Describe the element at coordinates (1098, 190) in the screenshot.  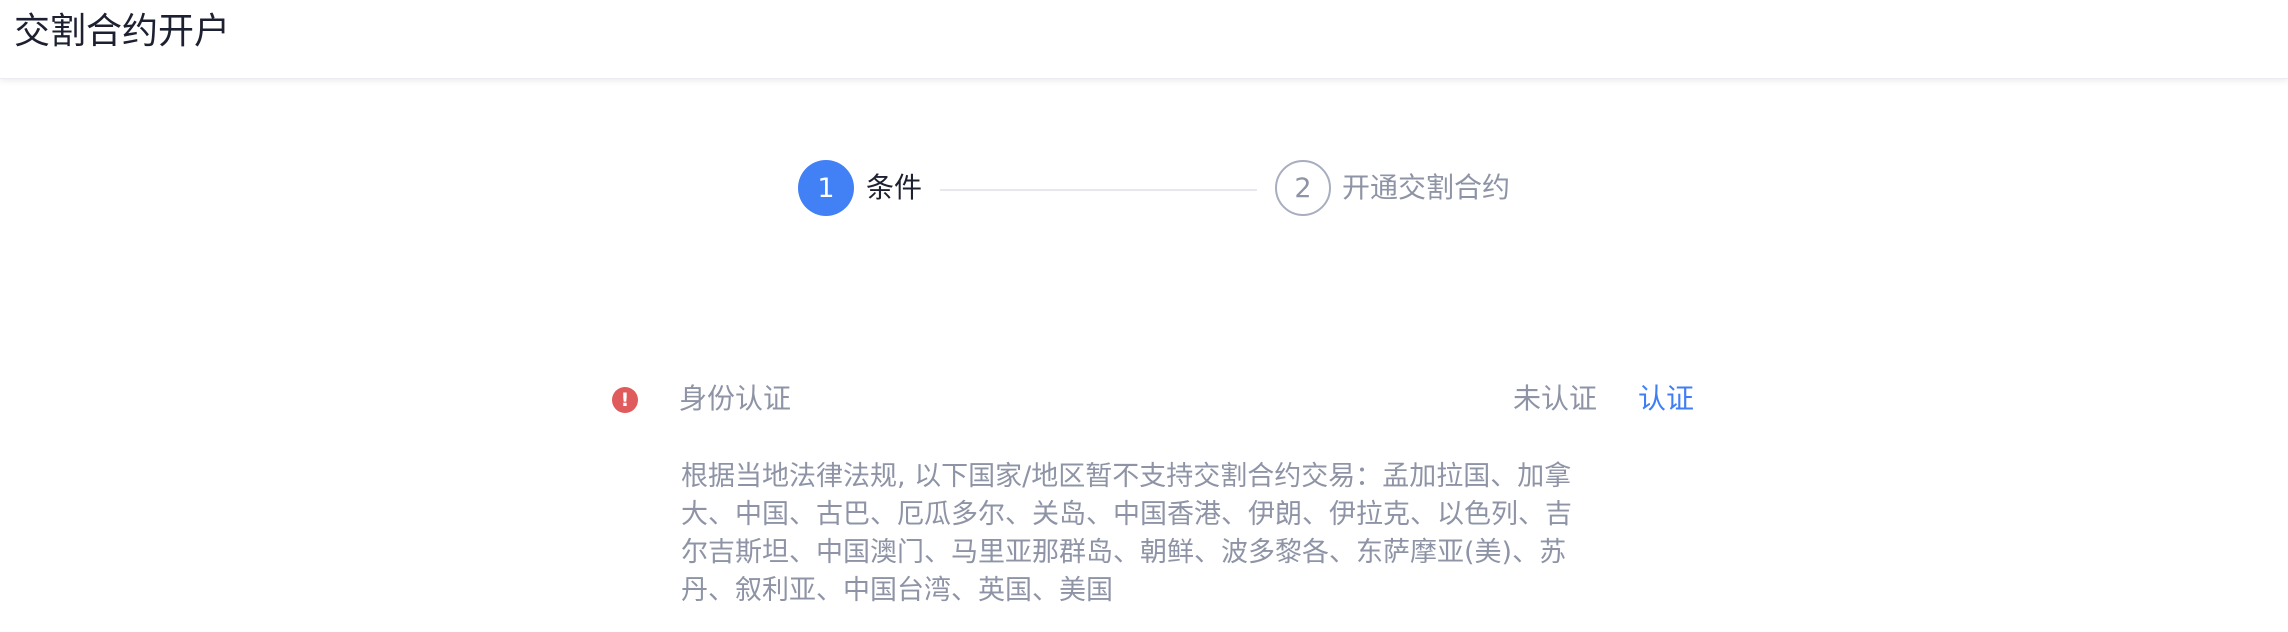
I see `step-connector` at that location.